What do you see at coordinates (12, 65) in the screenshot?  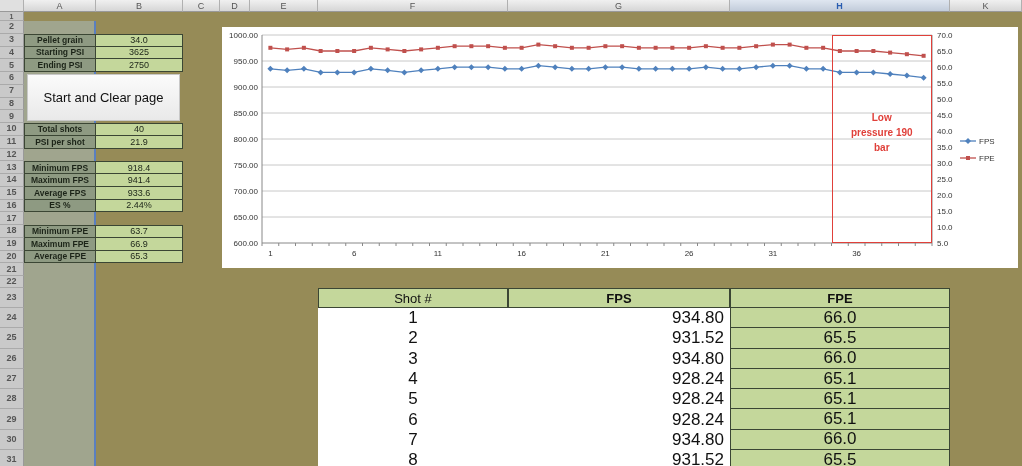 I see `row-header: 5` at bounding box center [12, 65].